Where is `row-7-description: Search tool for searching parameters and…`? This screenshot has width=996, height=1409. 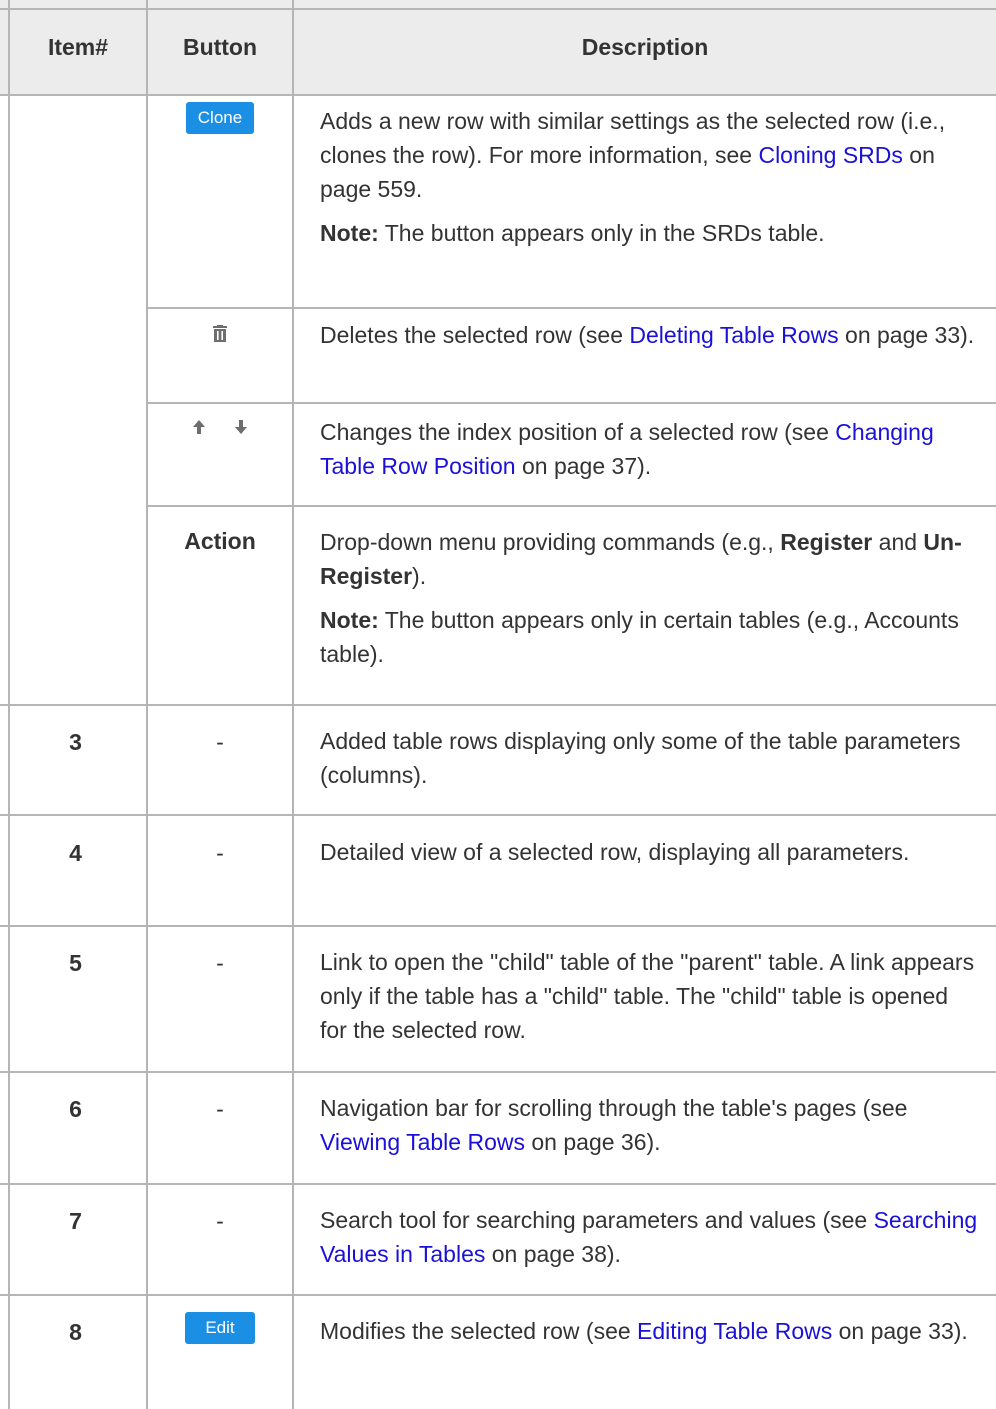
row-7-description: Search tool for searching parameters and… is located at coordinates (650, 1237).